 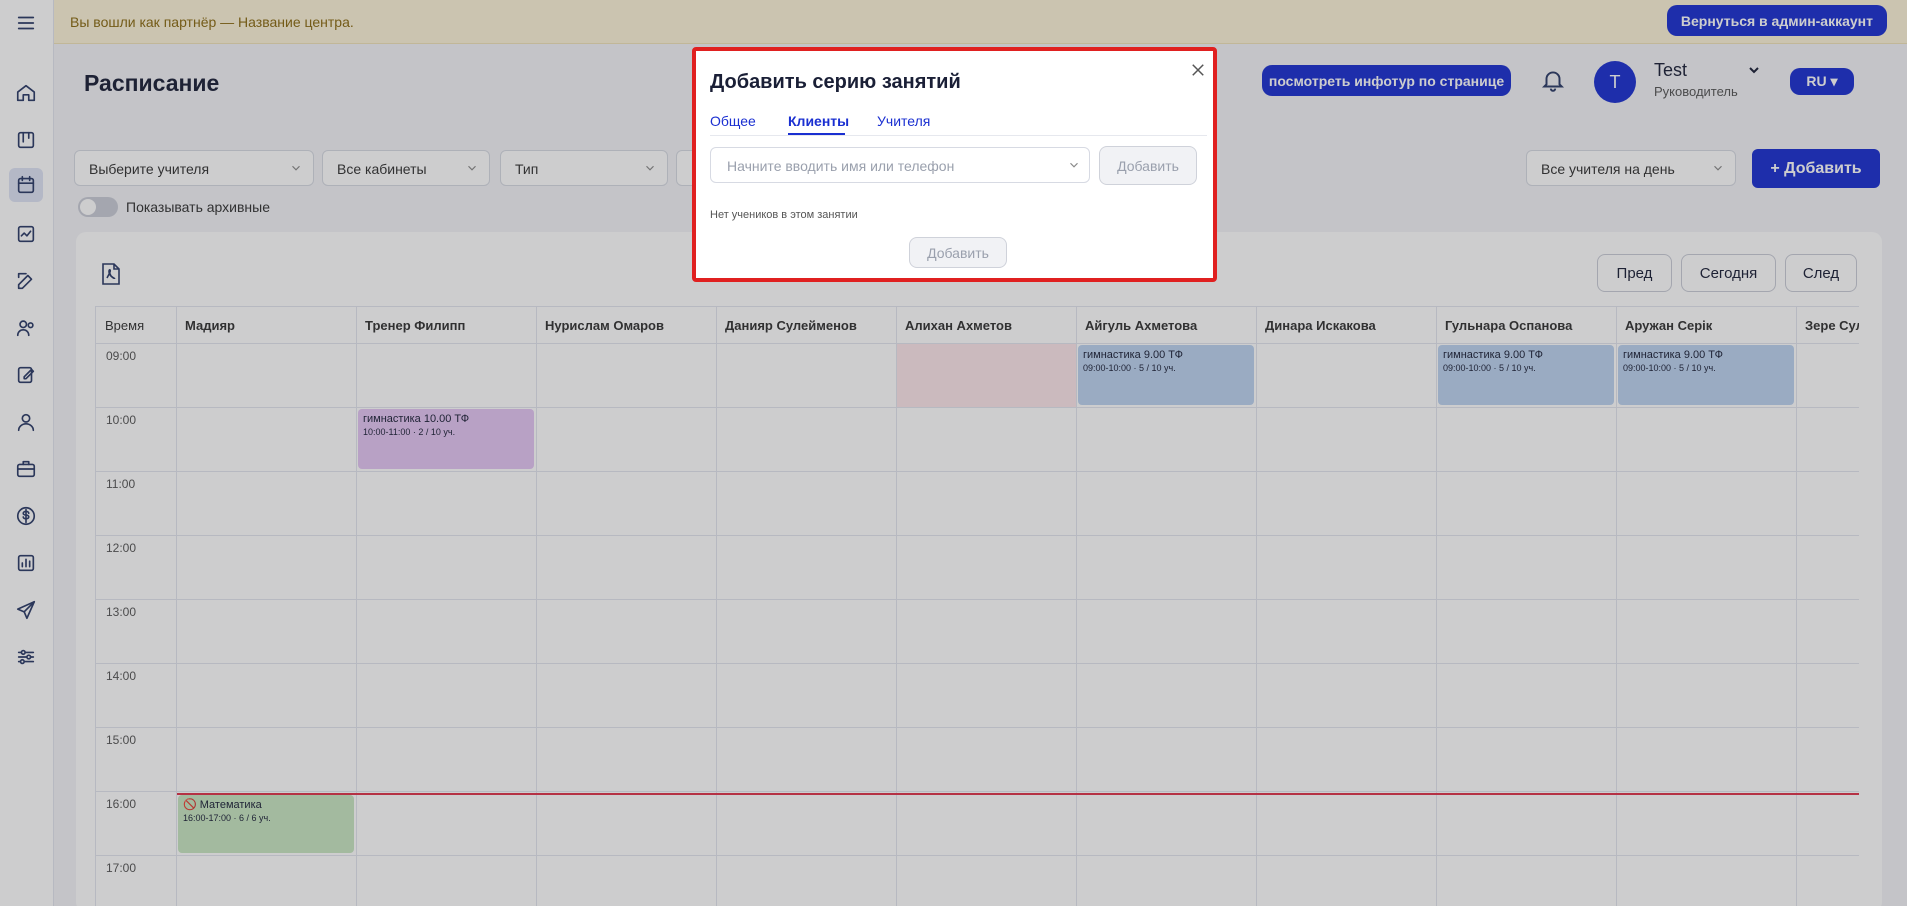 I want to click on tab-general: Общее, so click(x=733, y=121).